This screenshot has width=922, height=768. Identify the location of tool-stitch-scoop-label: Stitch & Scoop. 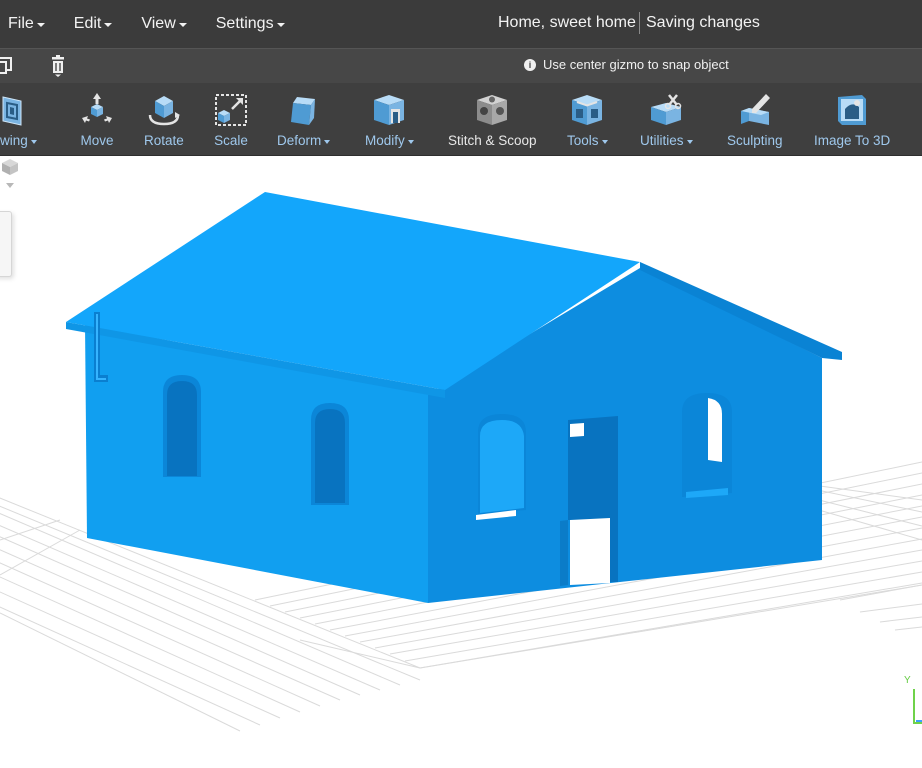
(492, 140).